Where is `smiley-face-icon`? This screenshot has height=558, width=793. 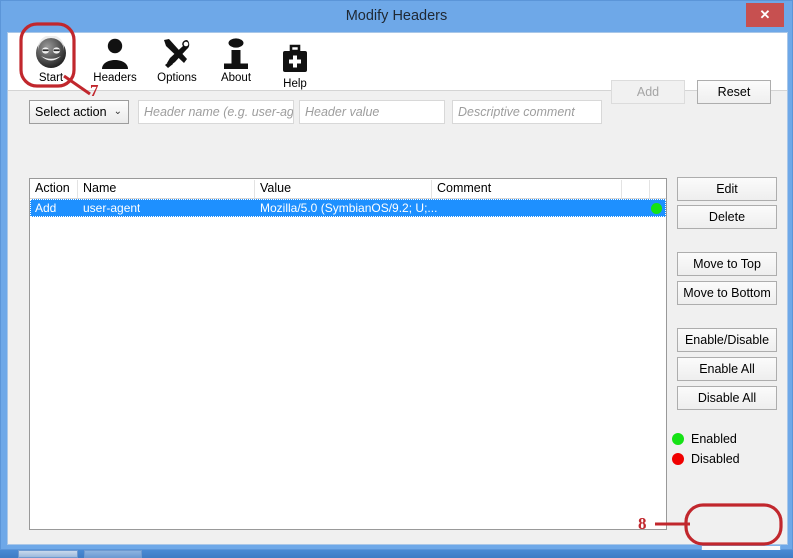 smiley-face-icon is located at coordinates (51, 53).